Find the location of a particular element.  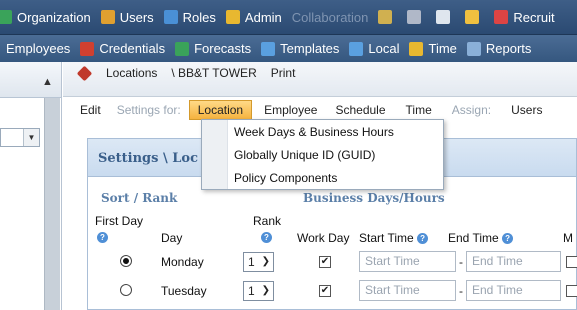

toolbar: Locations \ BB&T TOWER Print is located at coordinates (320, 73).